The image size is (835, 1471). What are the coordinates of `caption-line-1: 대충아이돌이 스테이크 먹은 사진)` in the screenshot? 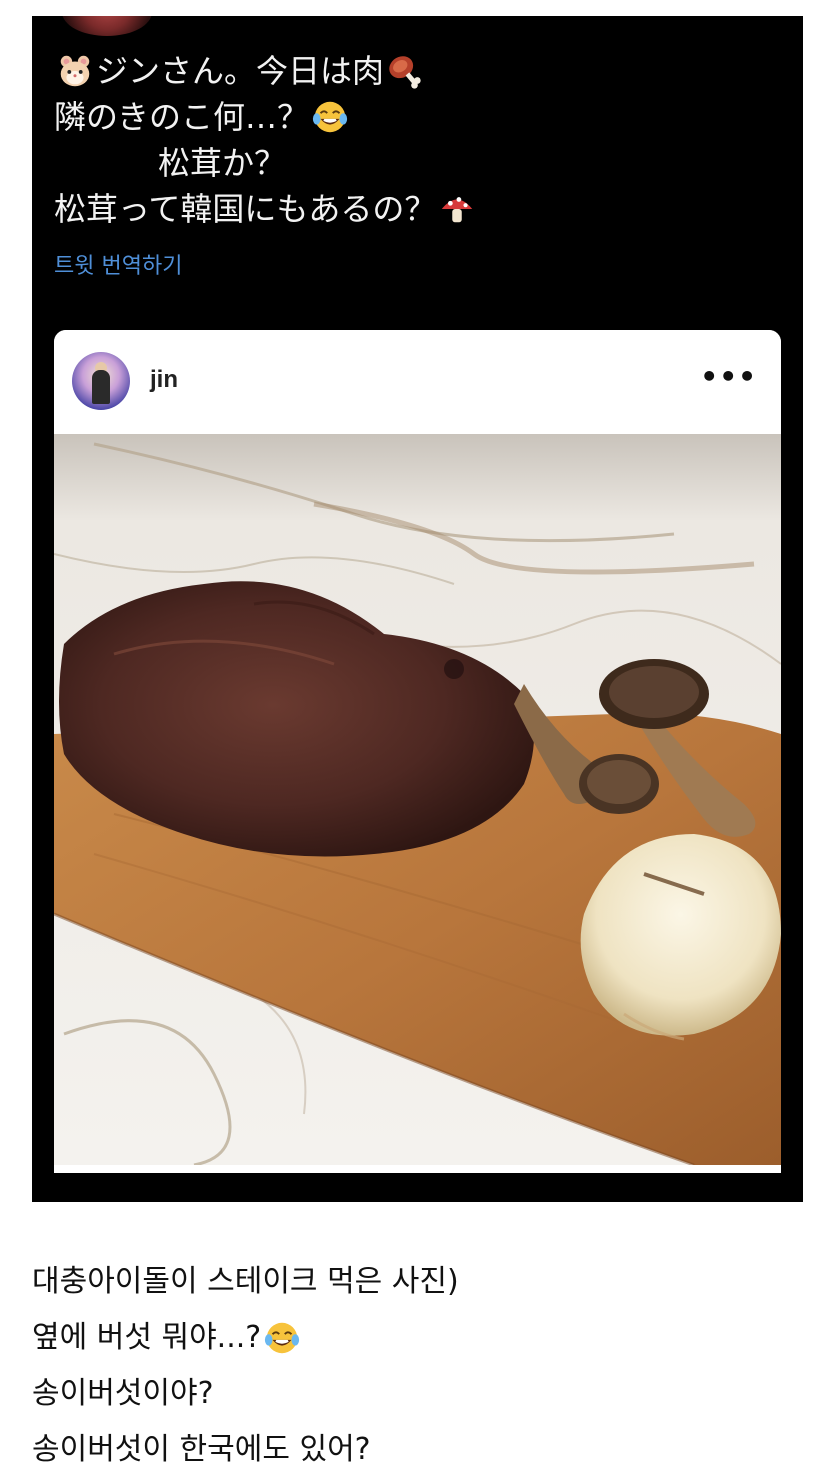 It's located at (417, 1282).